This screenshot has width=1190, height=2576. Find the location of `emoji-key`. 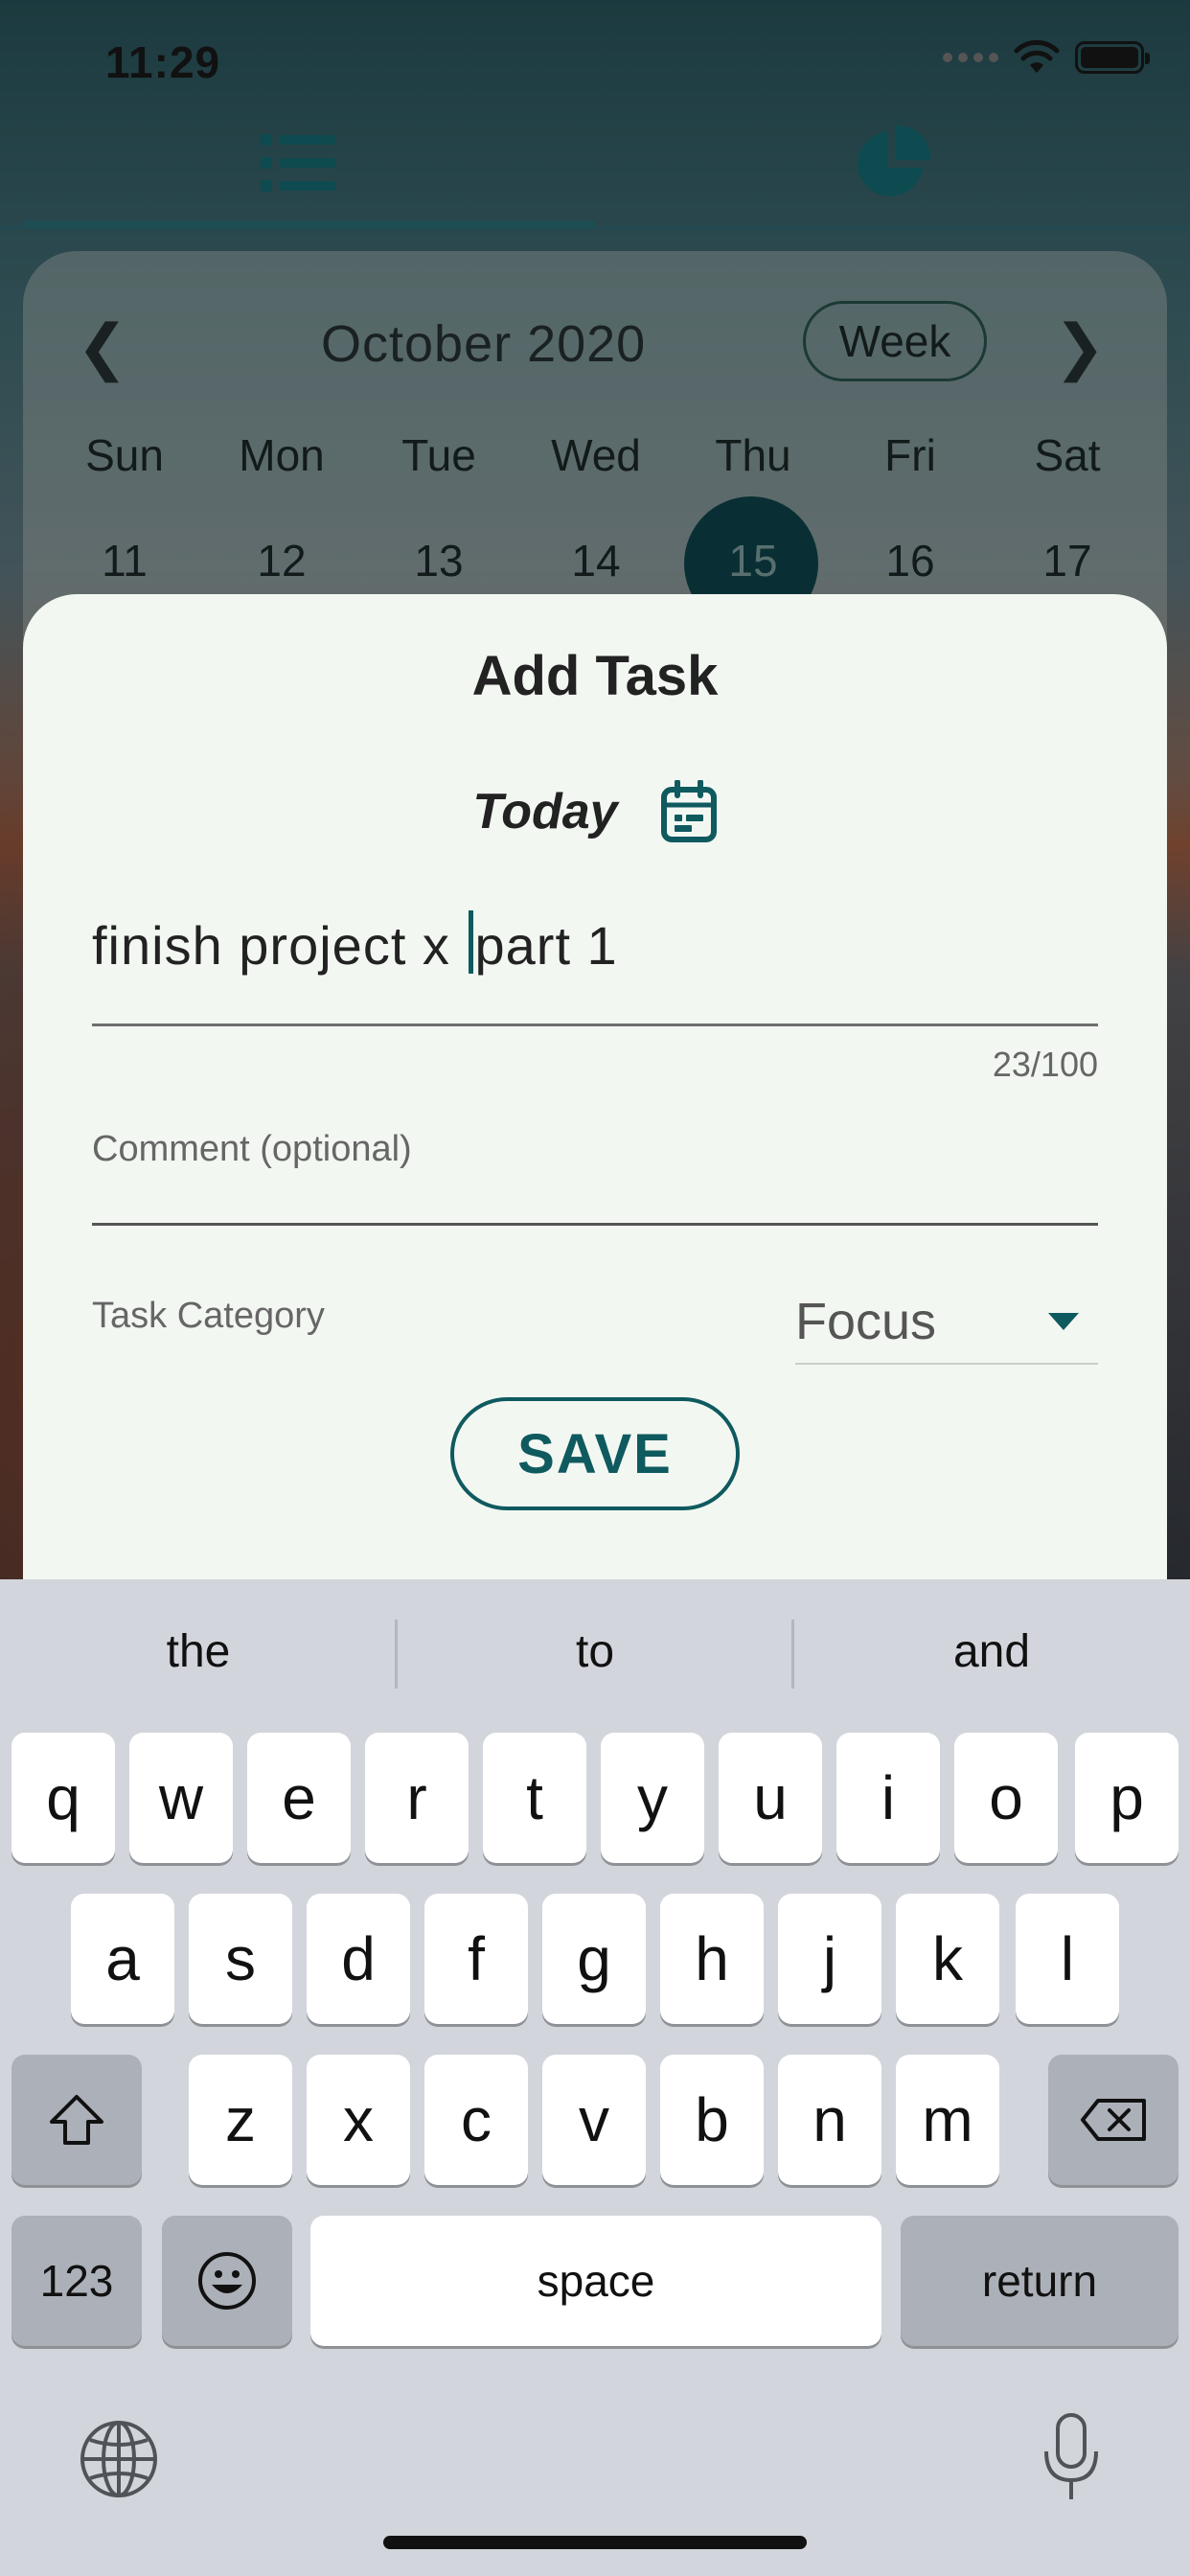

emoji-key is located at coordinates (227, 2281).